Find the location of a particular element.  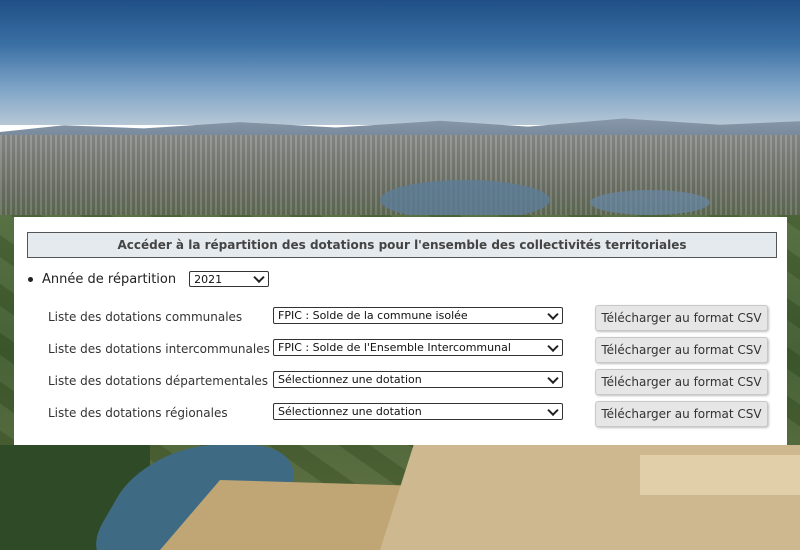

row-label: Liste des dotations communales is located at coordinates (145, 317).